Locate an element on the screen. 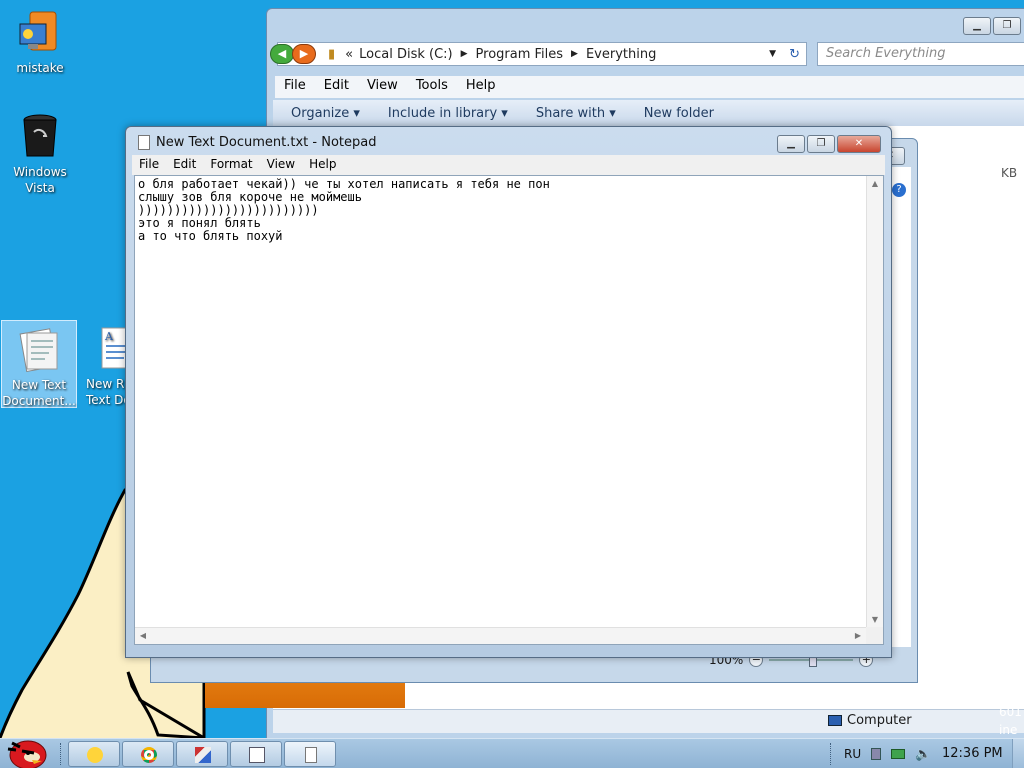 The width and height of the screenshot is (1024, 768). search-input: Search Everything is located at coordinates (920, 54).